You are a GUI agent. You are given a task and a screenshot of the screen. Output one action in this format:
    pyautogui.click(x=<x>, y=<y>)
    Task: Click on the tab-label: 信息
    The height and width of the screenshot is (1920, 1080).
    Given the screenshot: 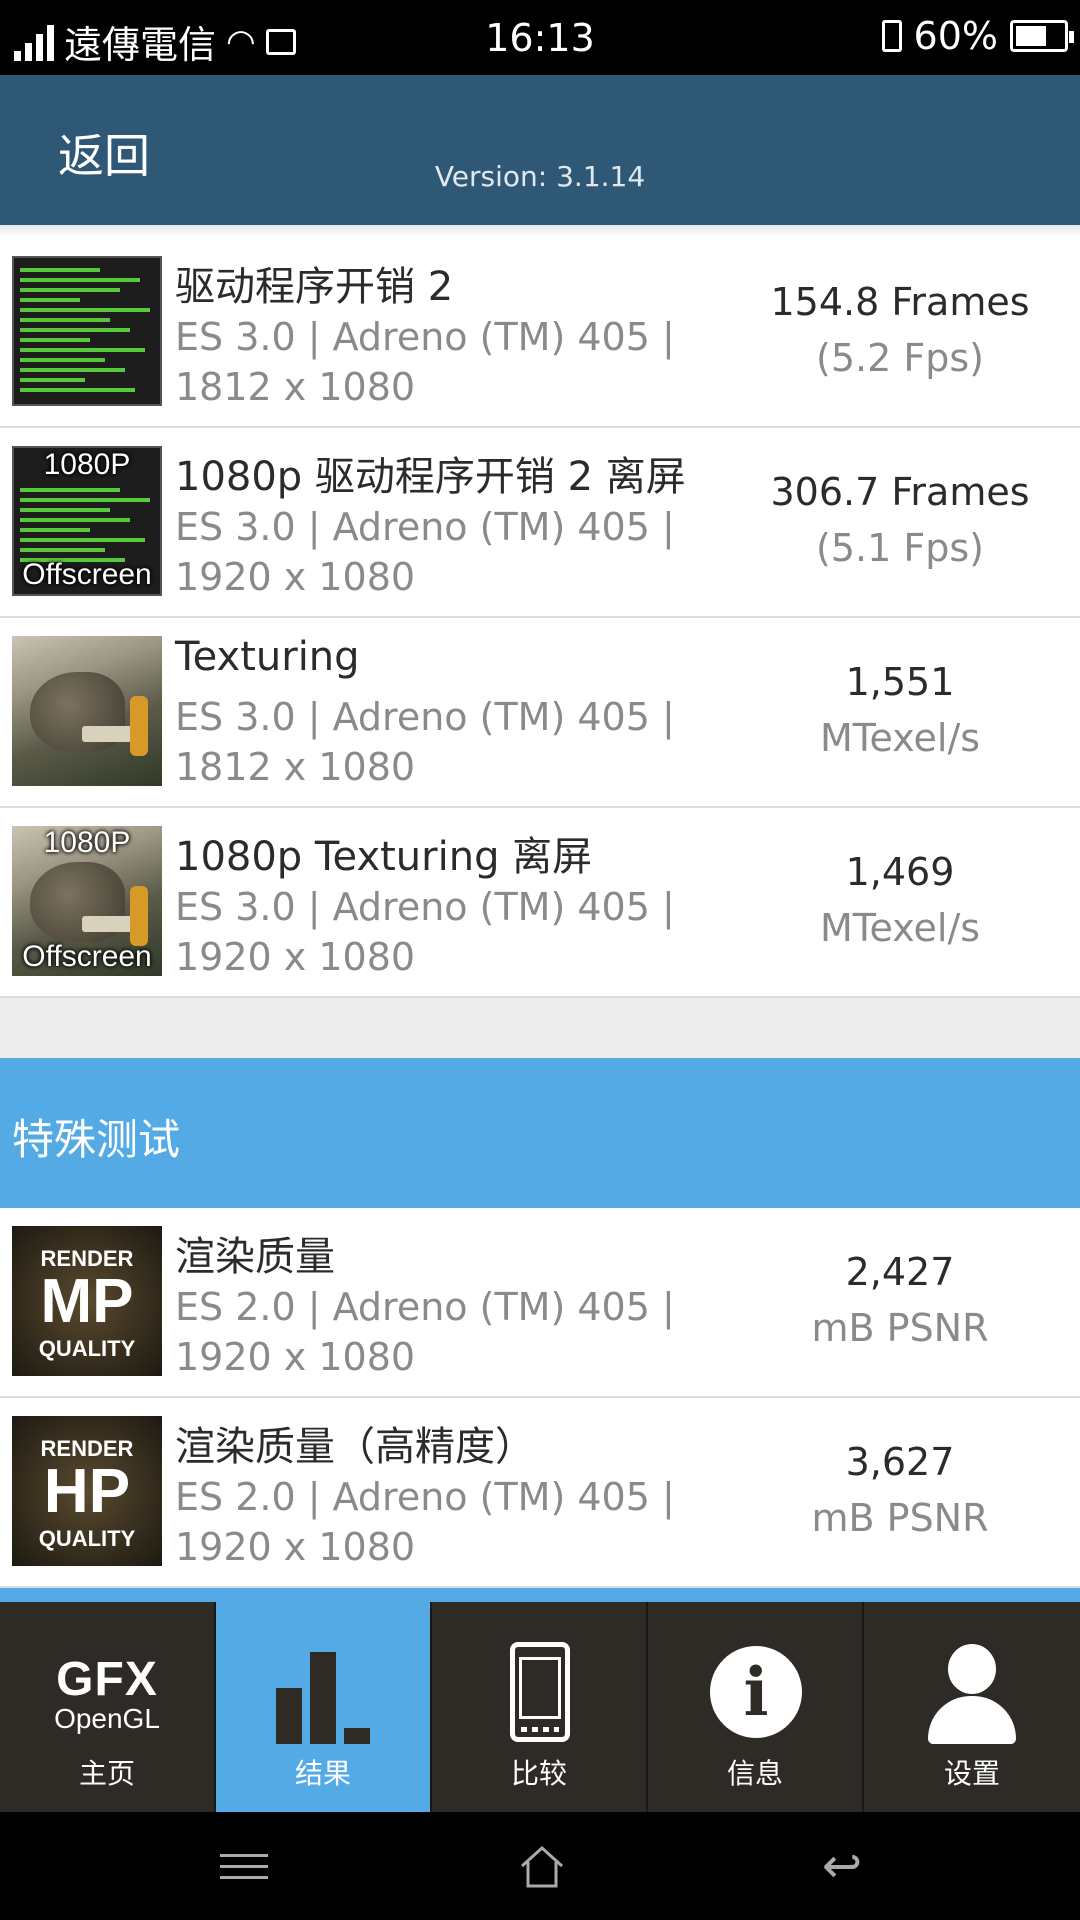 What is the action you would take?
    pyautogui.click(x=754, y=1773)
    